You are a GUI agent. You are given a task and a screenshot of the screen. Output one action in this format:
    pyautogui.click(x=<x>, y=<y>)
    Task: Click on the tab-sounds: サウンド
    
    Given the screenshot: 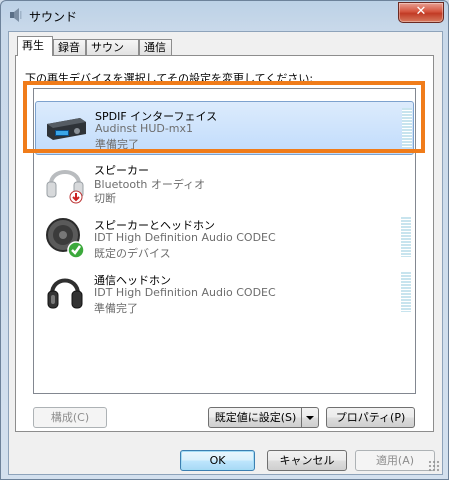 What is the action you would take?
    pyautogui.click(x=112, y=54)
    